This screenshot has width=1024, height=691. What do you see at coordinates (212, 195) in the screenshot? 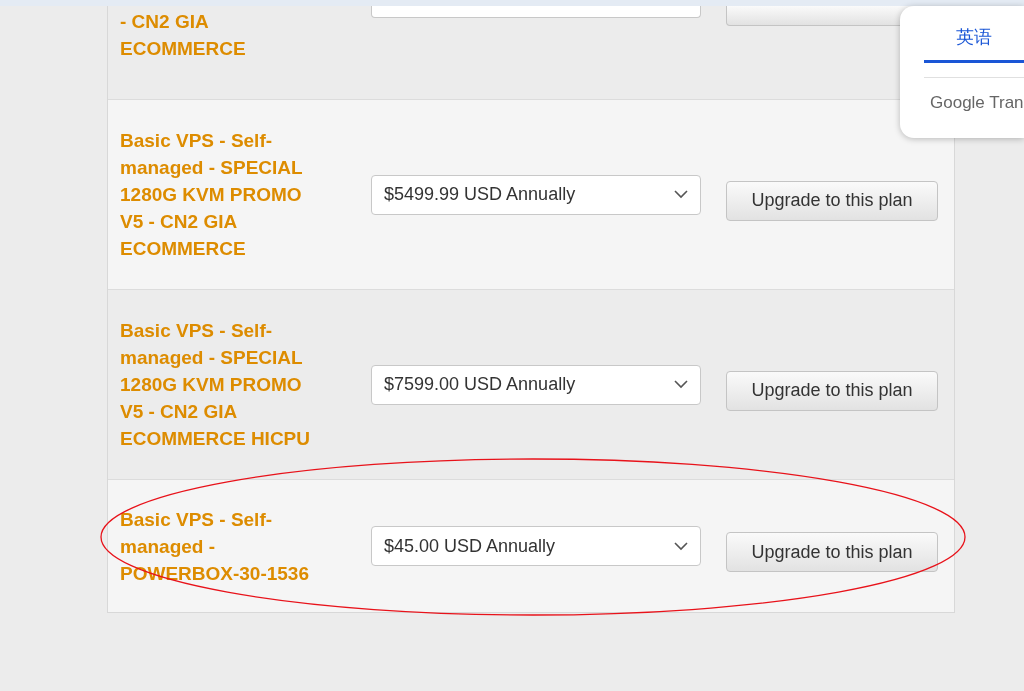
I see `plan-name: Basic VPS - Self-managed - SPECIAL 1280G KVM PROMO V5 - CN2 GIA ECOMMERCE` at bounding box center [212, 195].